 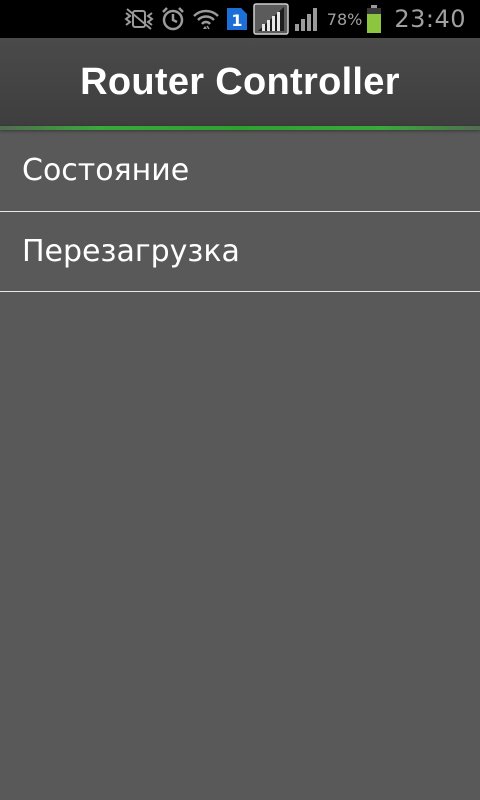 I want to click on menu-item-label: Перезагрузка, so click(x=131, y=251).